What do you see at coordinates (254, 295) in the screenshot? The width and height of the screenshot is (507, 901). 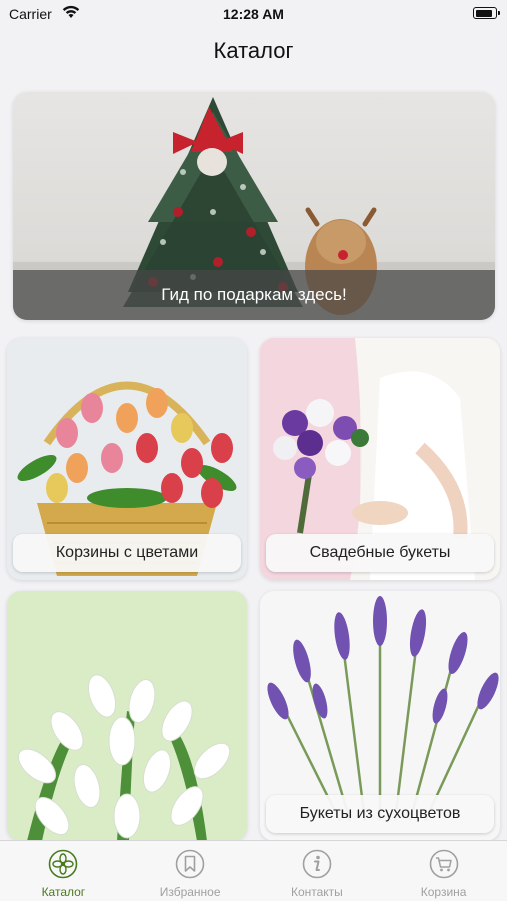 I see `banner-caption: Гид по подаркам здесь!` at bounding box center [254, 295].